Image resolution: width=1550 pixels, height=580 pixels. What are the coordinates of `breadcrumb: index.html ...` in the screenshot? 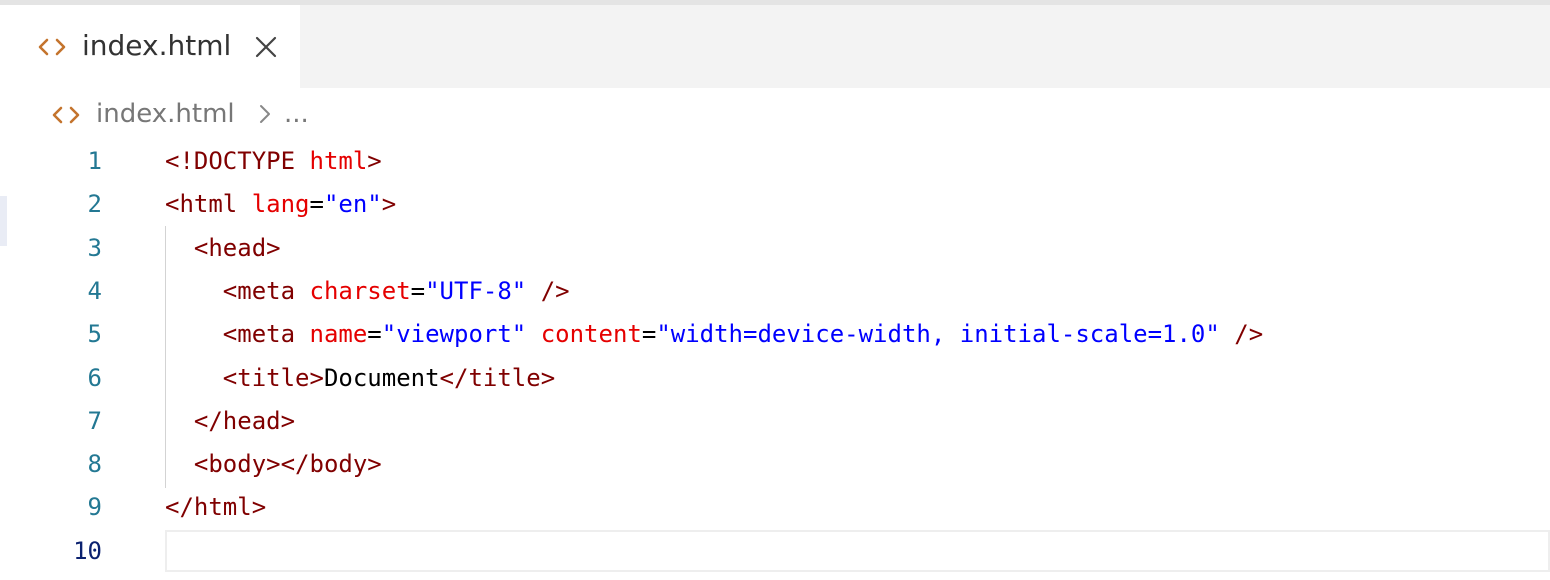 It's located at (775, 114).